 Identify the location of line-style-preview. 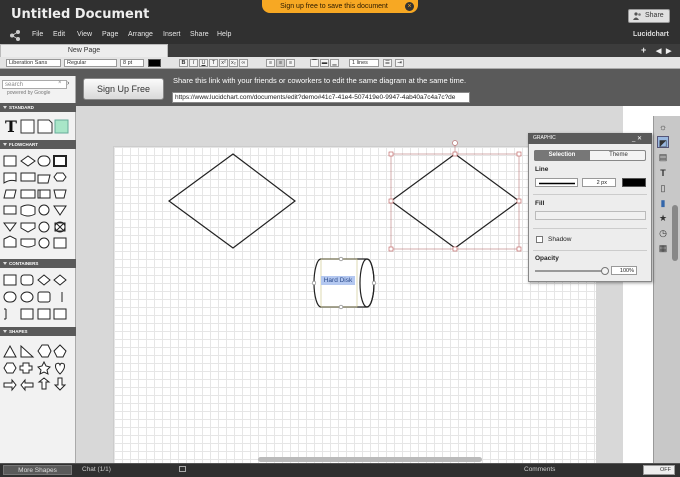
(557, 183).